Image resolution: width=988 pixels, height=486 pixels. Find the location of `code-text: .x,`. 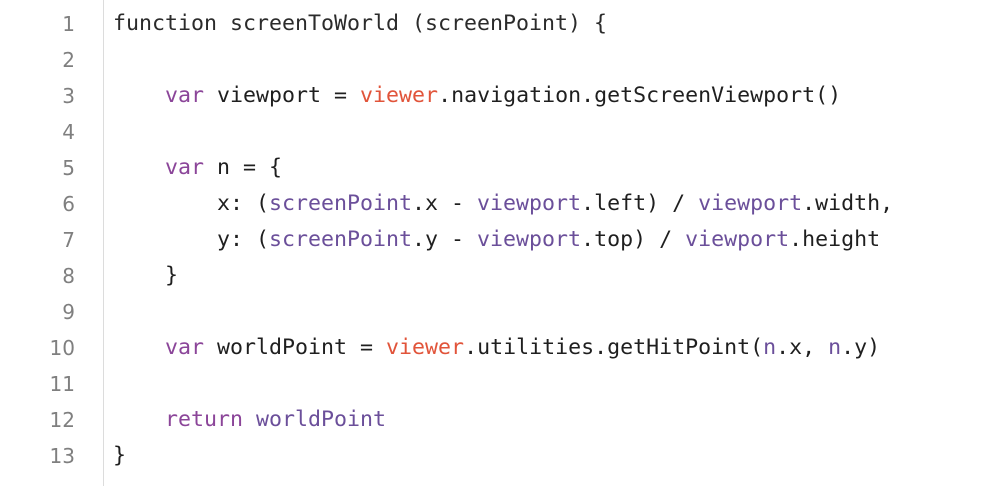

code-text: .x, is located at coordinates (802, 347).